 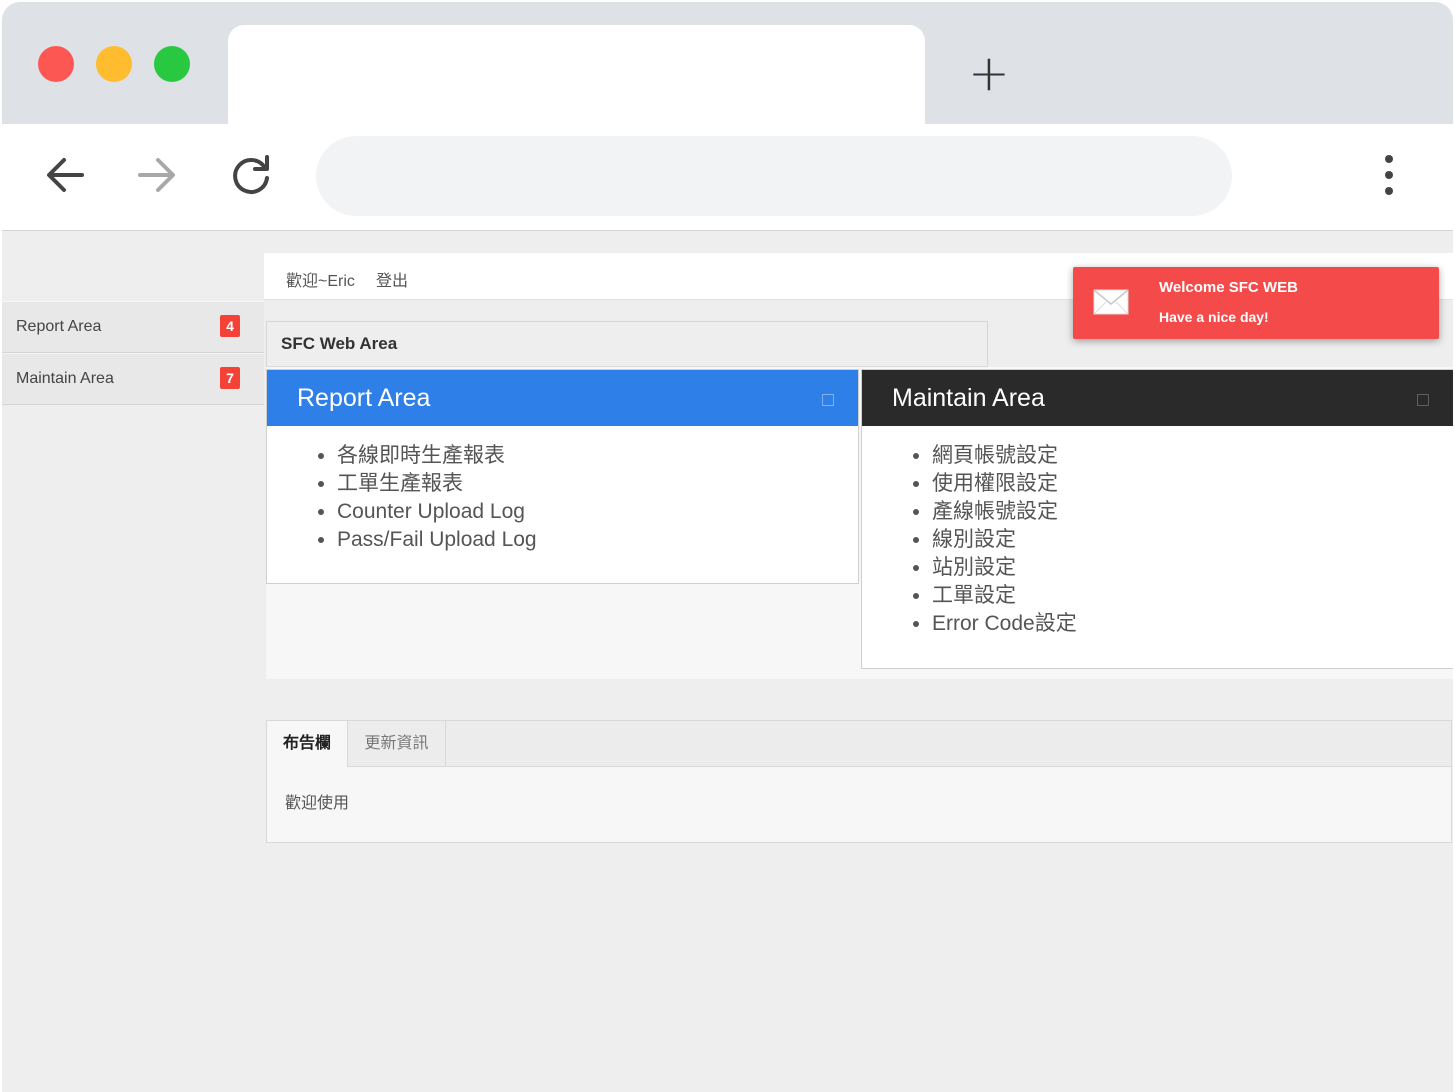 I want to click on section-title: SFC Web Area, so click(x=339, y=343).